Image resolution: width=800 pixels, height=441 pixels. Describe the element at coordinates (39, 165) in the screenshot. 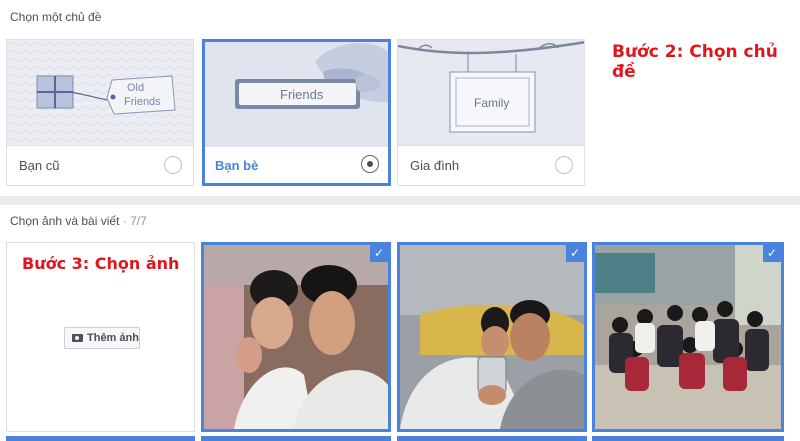

I see `theme-label-old-friends: Bạn cũ` at that location.